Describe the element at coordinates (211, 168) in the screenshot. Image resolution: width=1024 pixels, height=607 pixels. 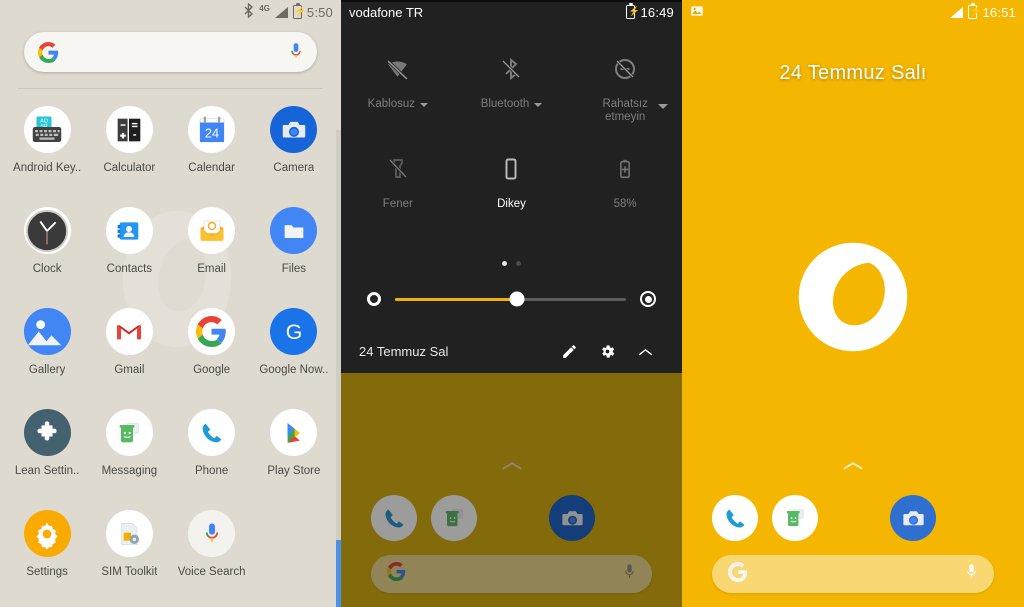
I see `app-label: Calendar` at that location.